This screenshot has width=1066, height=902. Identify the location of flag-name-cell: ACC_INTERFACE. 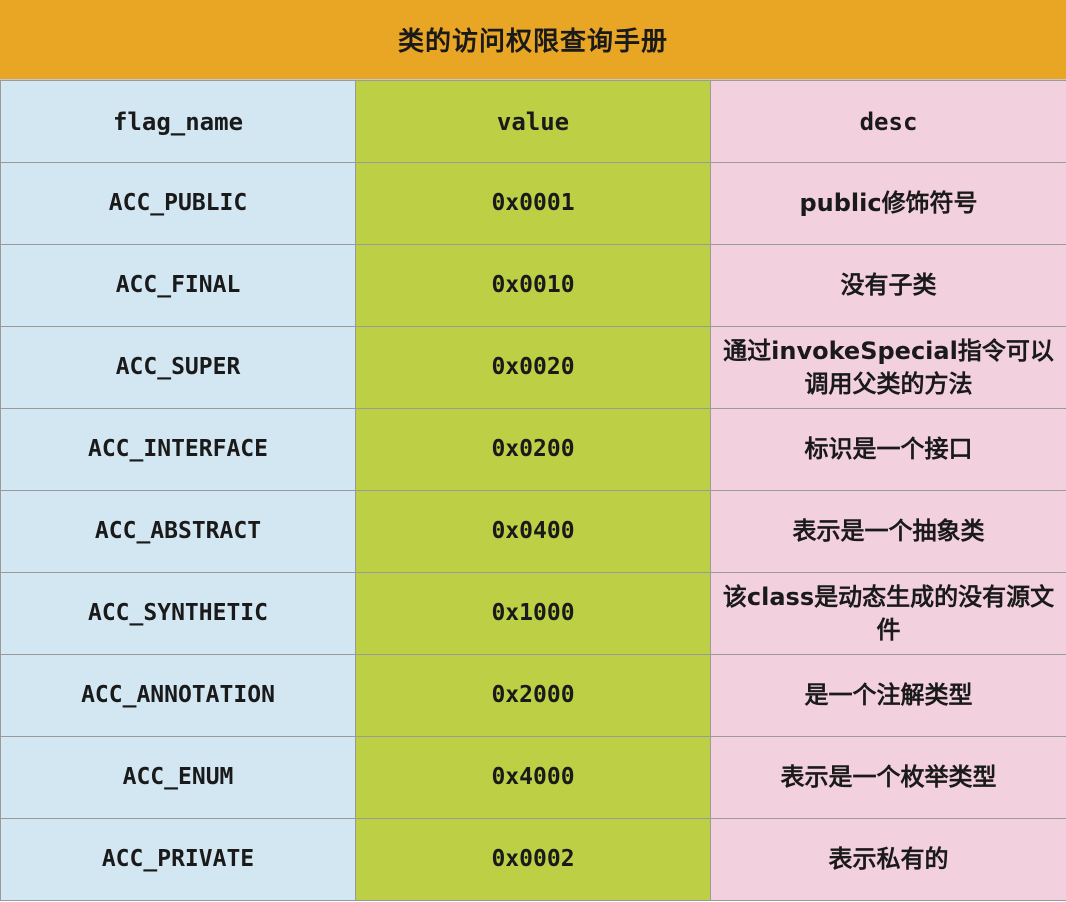
(178, 449).